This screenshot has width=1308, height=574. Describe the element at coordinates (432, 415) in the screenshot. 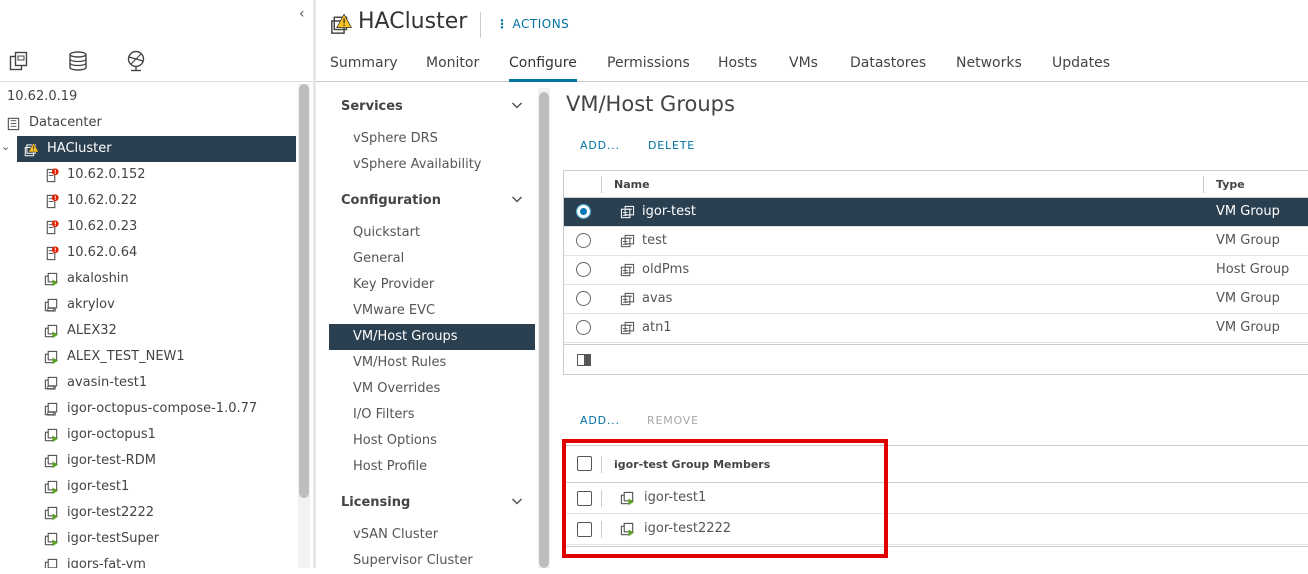

I see `menu-item: I/O Filters` at that location.